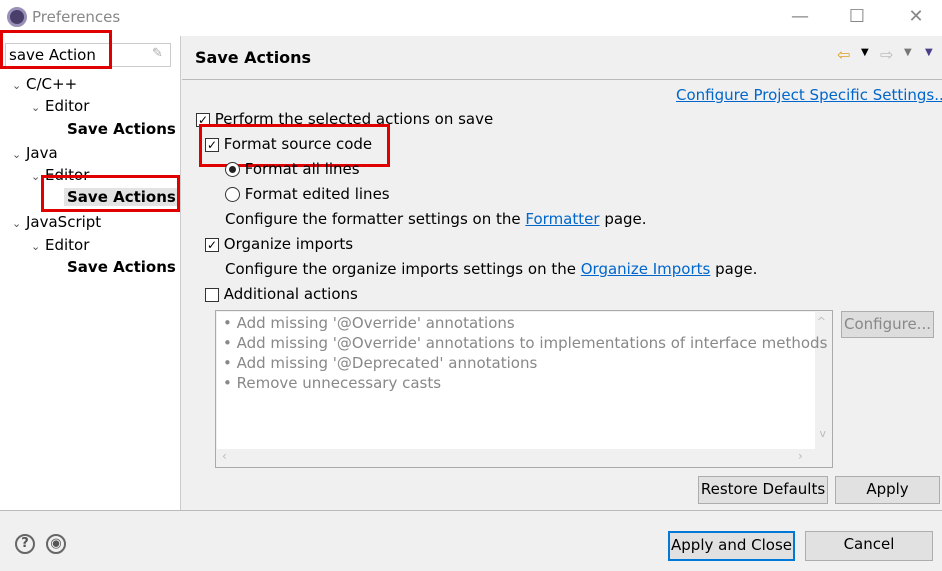 This screenshot has height=571, width=942. Describe the element at coordinates (646, 269) in the screenshot. I see `organize-imports-link: Organize Imports` at that location.